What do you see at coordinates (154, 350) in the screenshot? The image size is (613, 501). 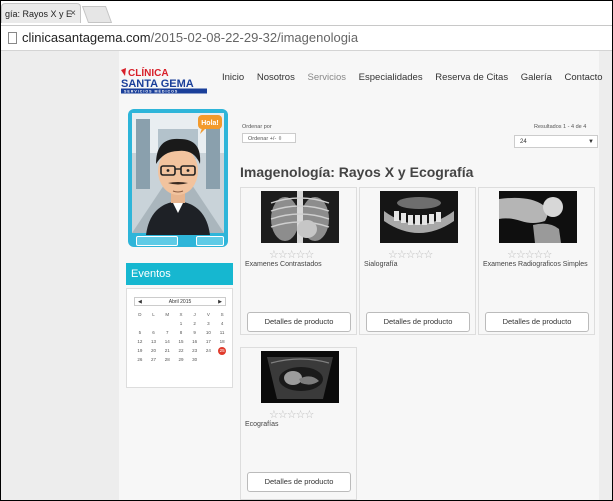 I see `calendar-day: 20` at bounding box center [154, 350].